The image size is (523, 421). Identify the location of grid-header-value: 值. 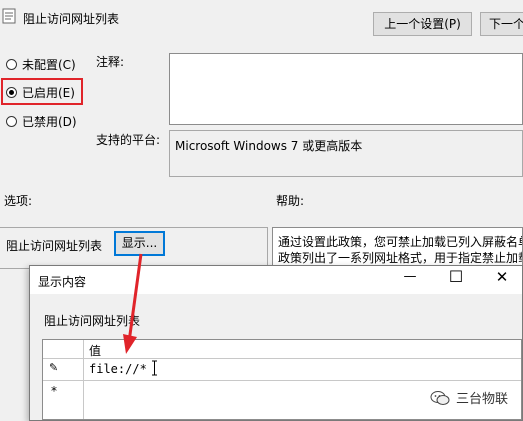
(95, 350).